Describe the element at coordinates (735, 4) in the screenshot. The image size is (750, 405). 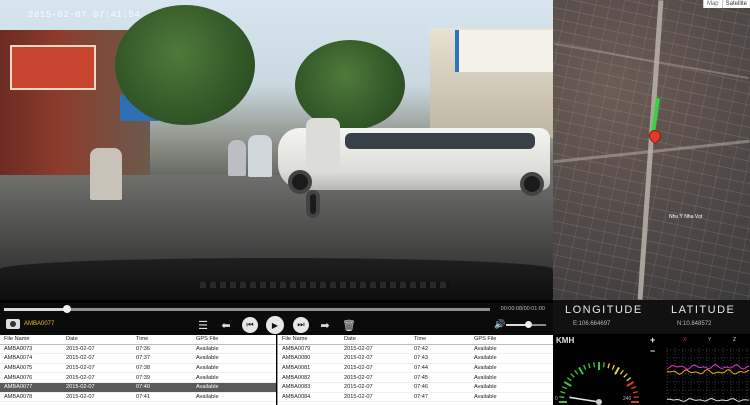
I see `map-type-satellite: Satellite` at that location.